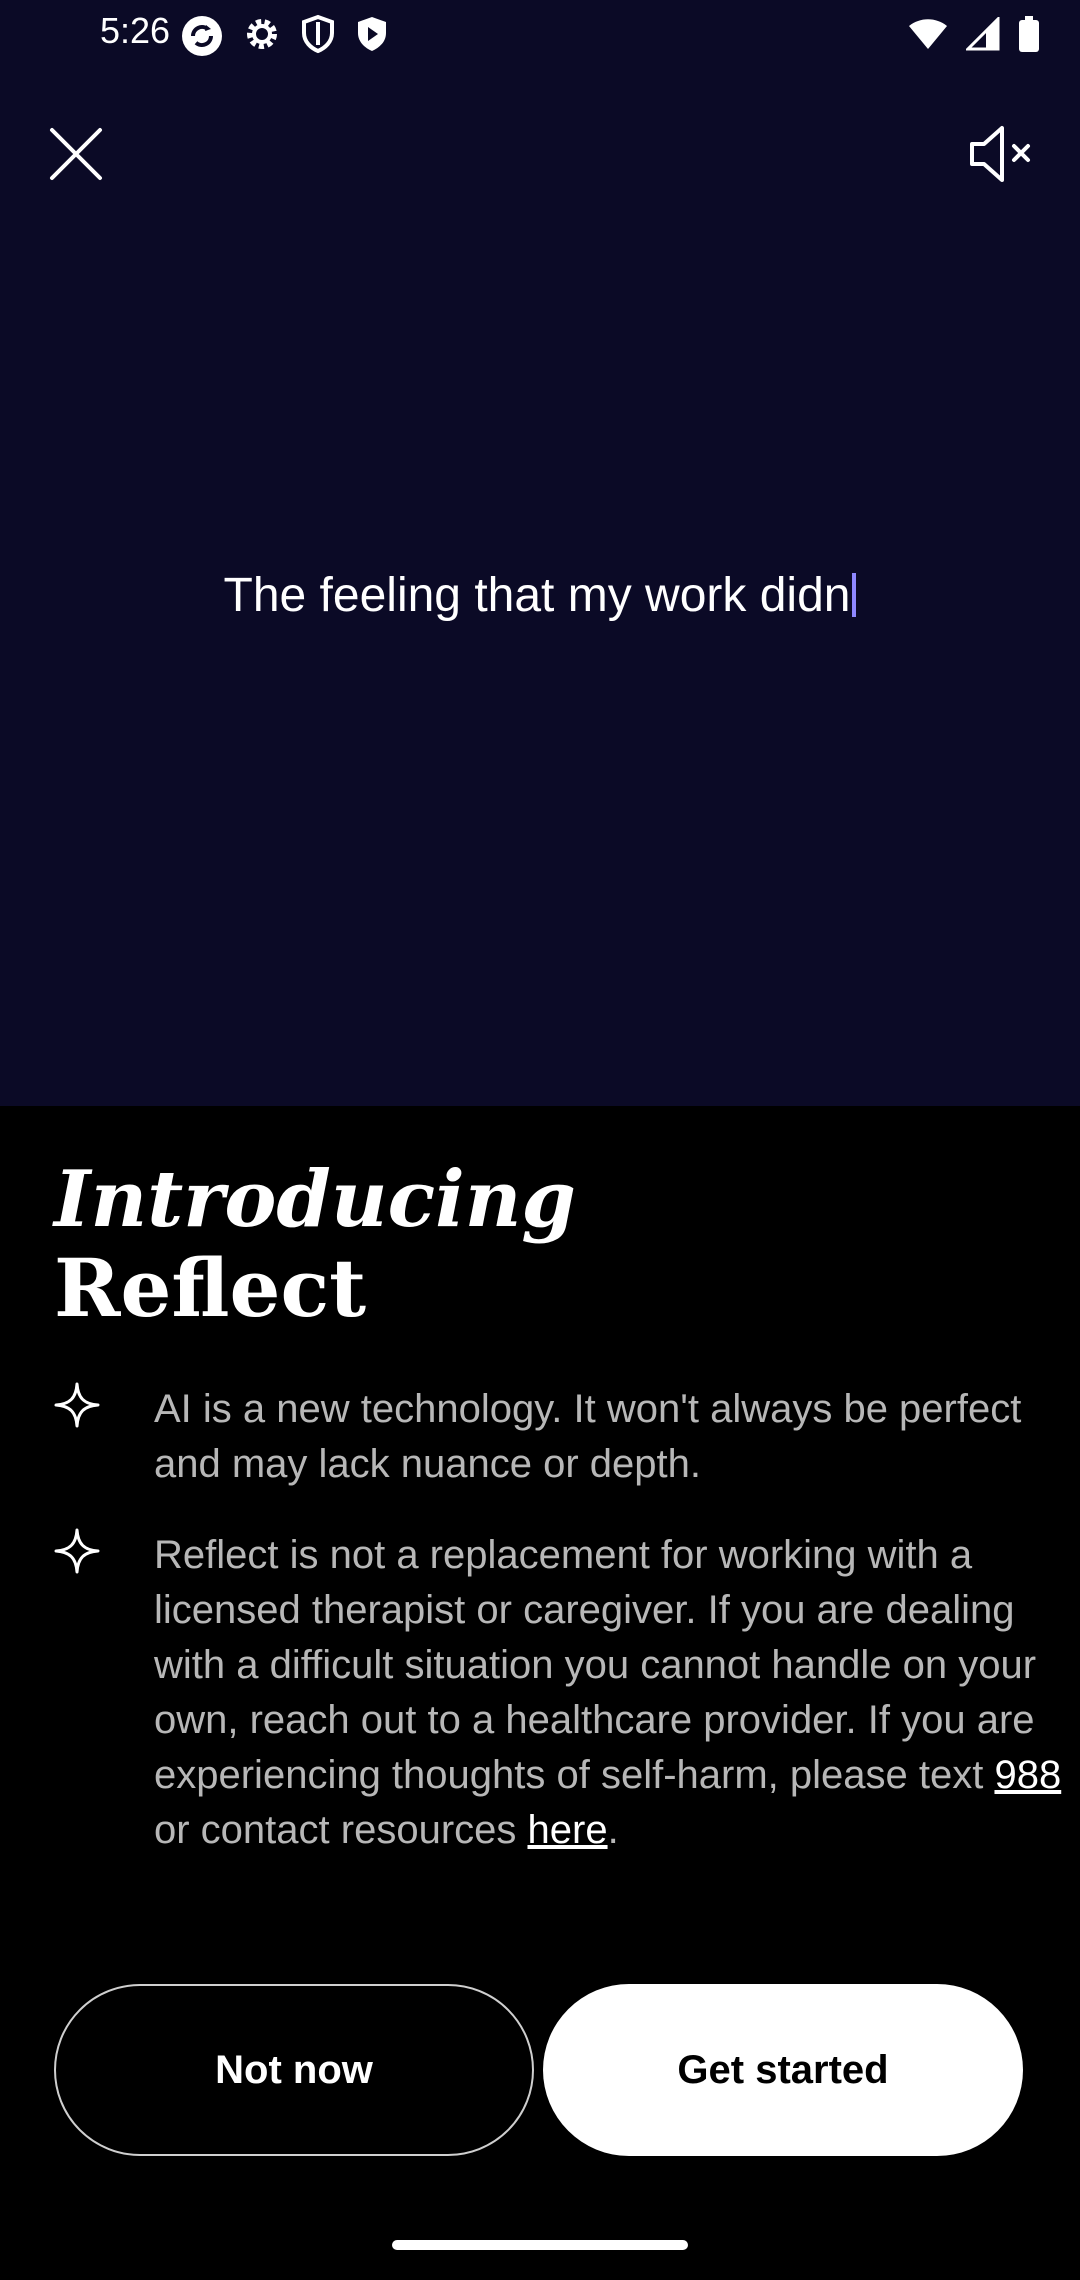 This screenshot has height=2280, width=1080. I want to click on not-now-button: Not now, so click(294, 2070).